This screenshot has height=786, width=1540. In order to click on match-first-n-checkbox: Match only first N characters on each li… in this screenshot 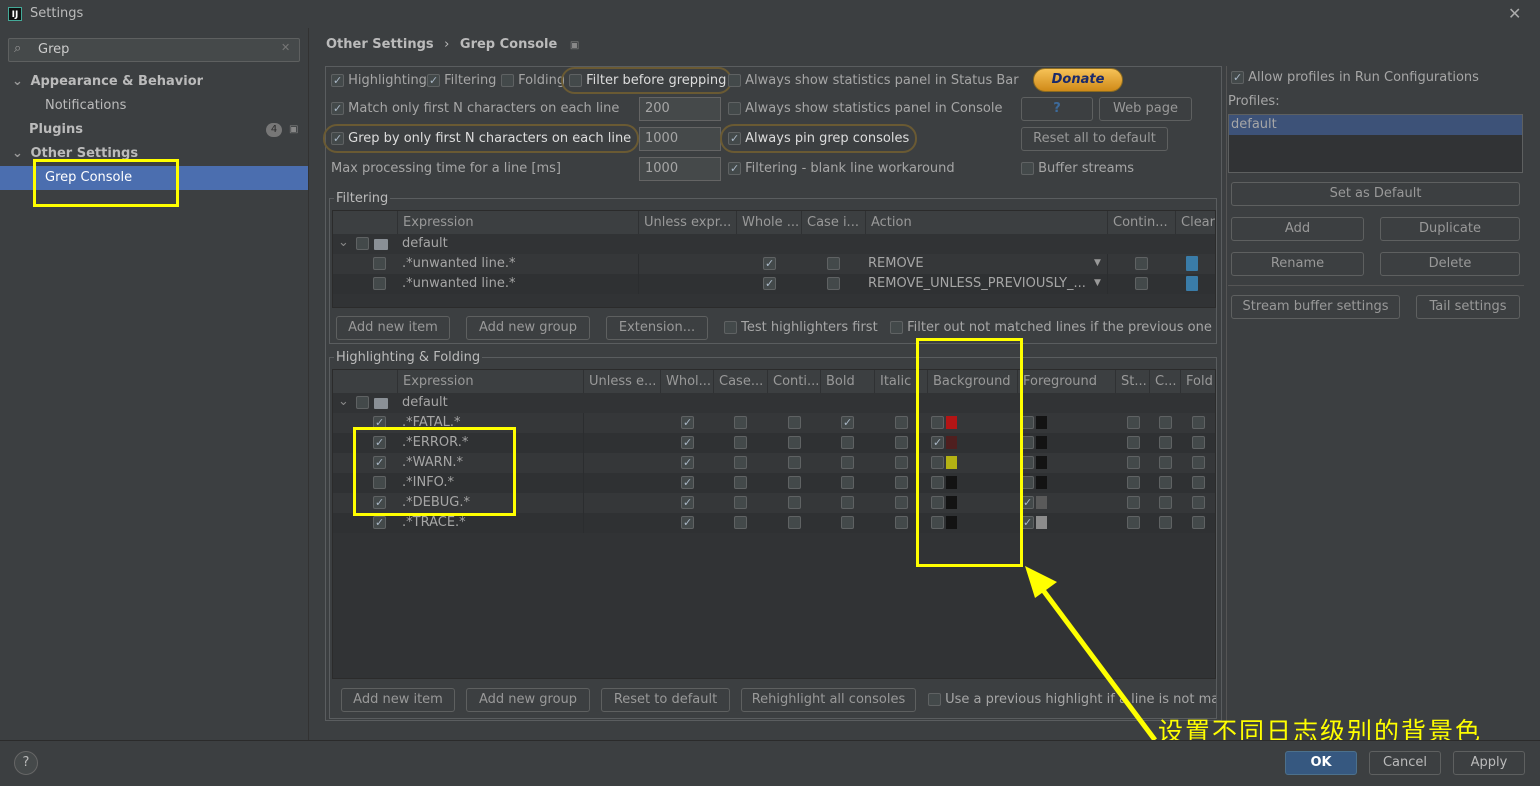, I will do `click(475, 108)`.